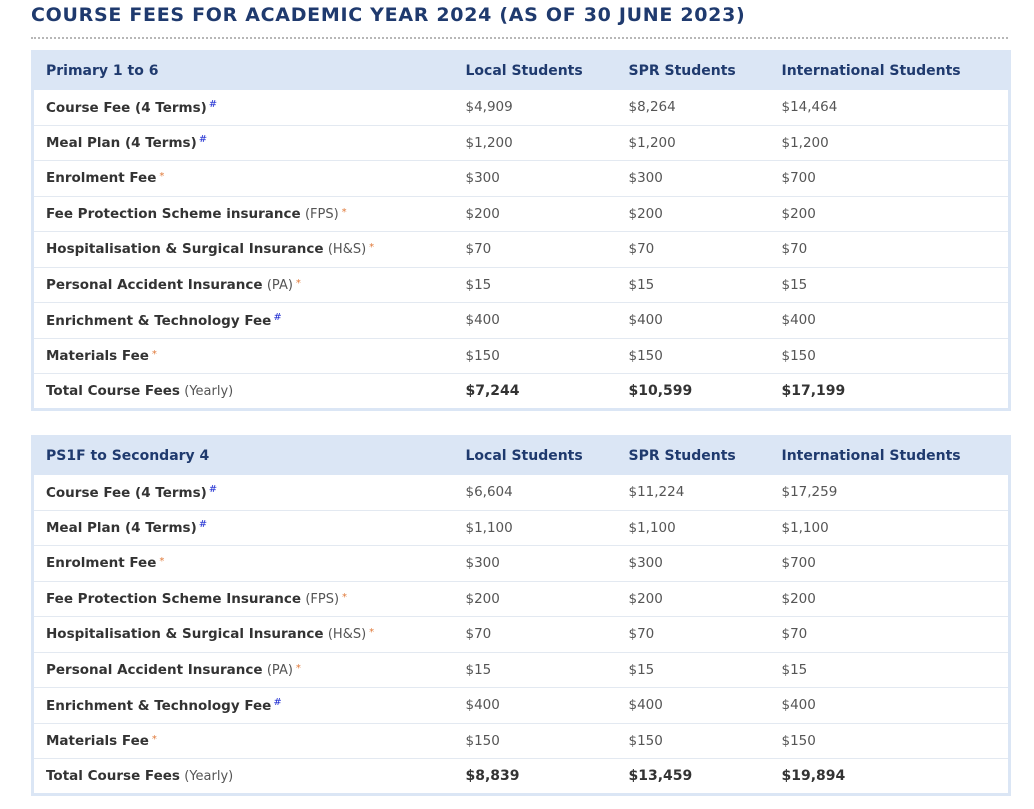  What do you see at coordinates (645, 598) in the screenshot?
I see `amount-spr: $200` at bounding box center [645, 598].